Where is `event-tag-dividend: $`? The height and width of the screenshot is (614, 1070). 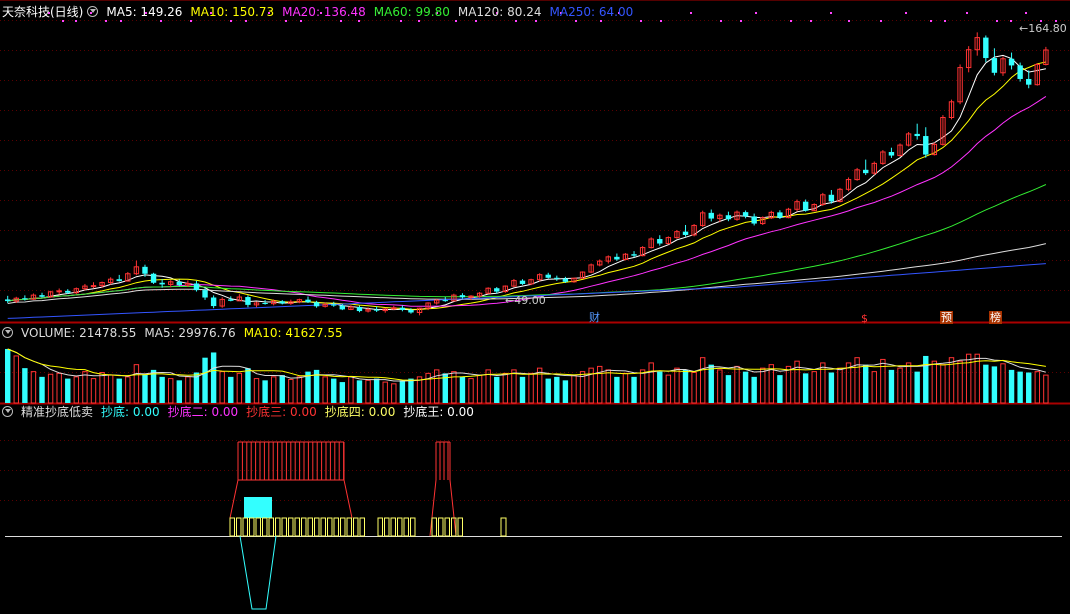 event-tag-dividend: $ is located at coordinates (864, 318).